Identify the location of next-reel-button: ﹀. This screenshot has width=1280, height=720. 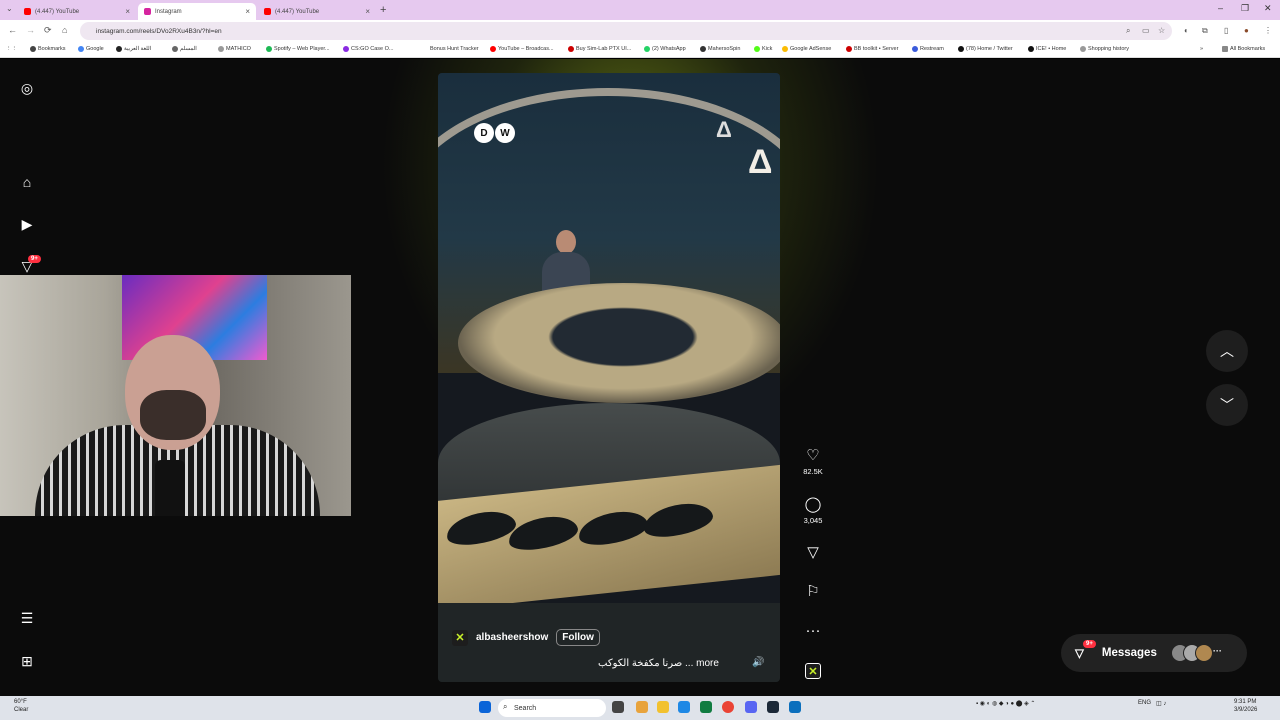
(1227, 405).